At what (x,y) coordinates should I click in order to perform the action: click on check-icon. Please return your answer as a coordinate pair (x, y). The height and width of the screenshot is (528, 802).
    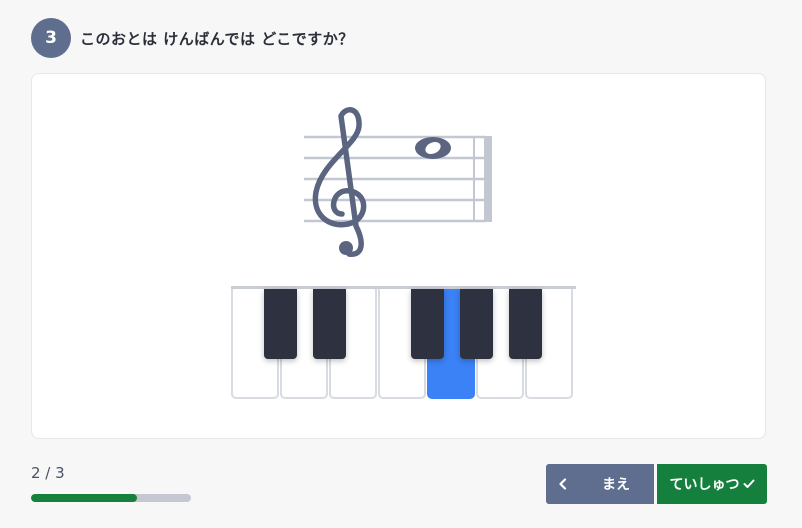
    Looking at the image, I should click on (748, 483).